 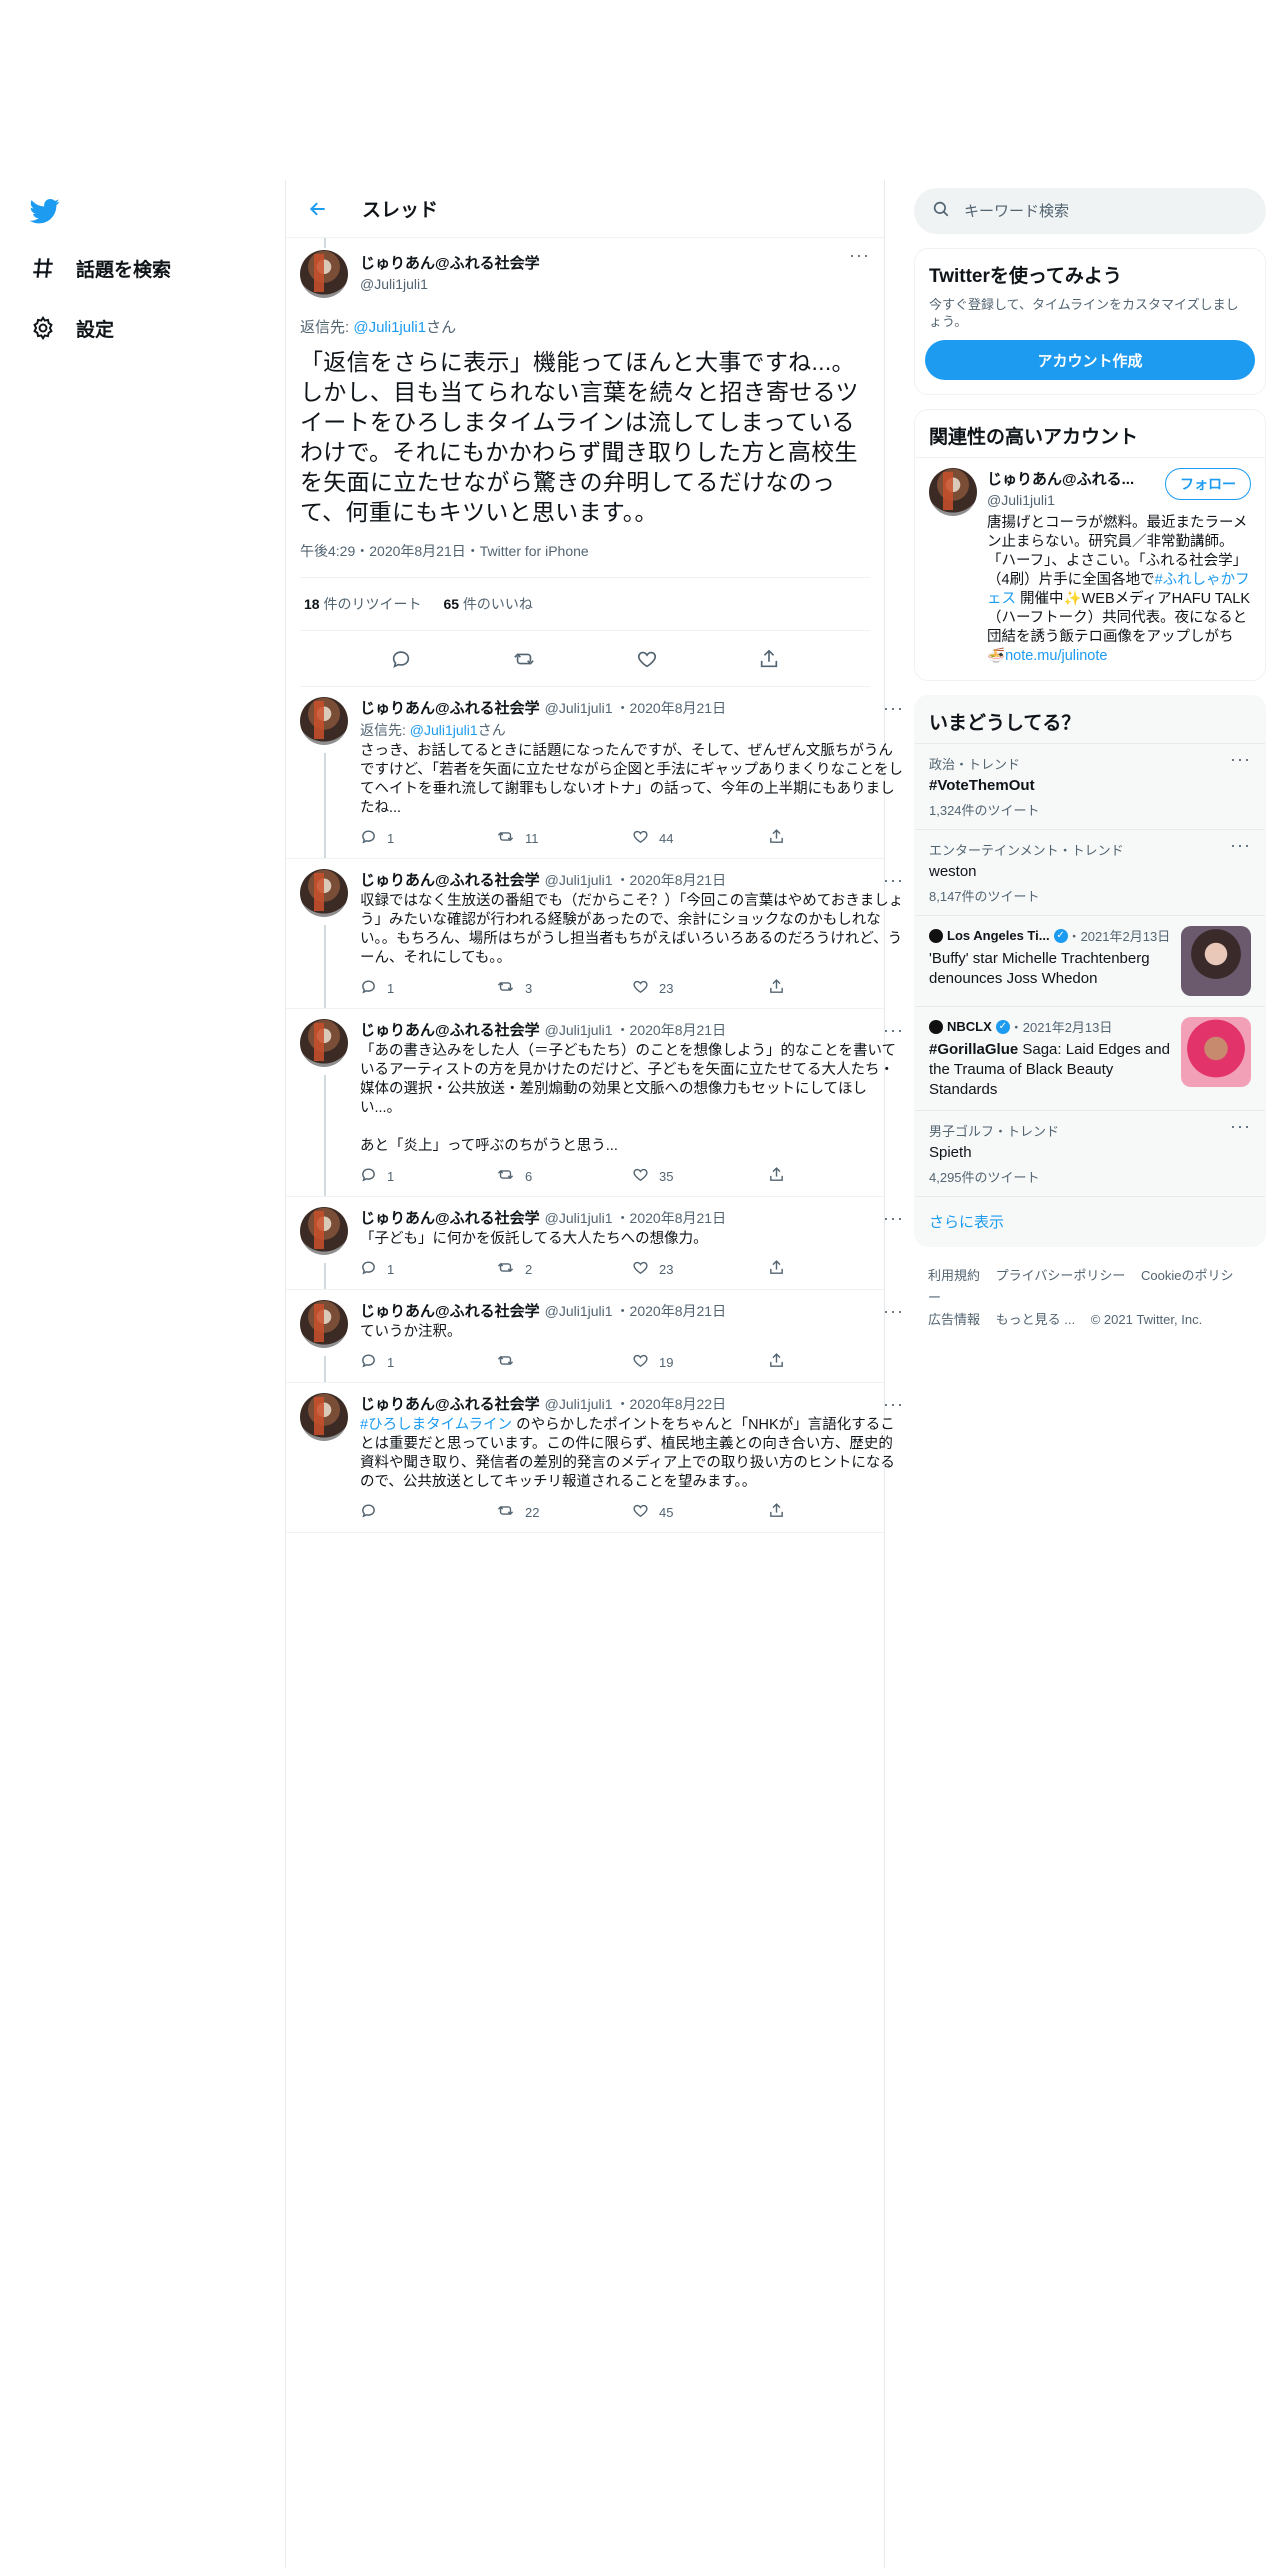 I want to click on search-input, so click(x=1094, y=211).